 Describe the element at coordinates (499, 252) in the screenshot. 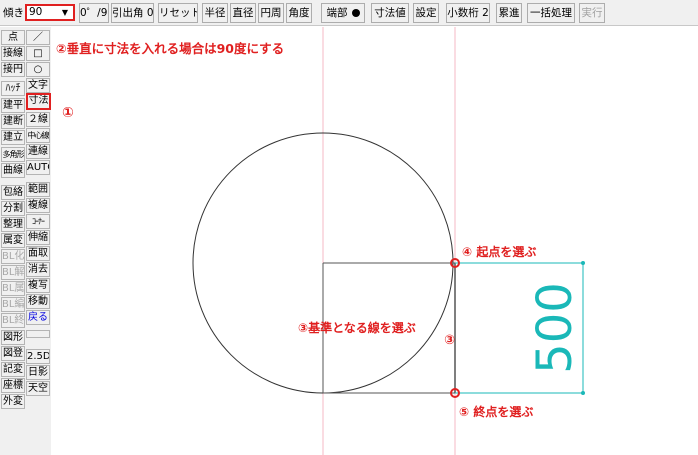

I see `annotation-step-4: ④ 起点を選ぶ` at that location.